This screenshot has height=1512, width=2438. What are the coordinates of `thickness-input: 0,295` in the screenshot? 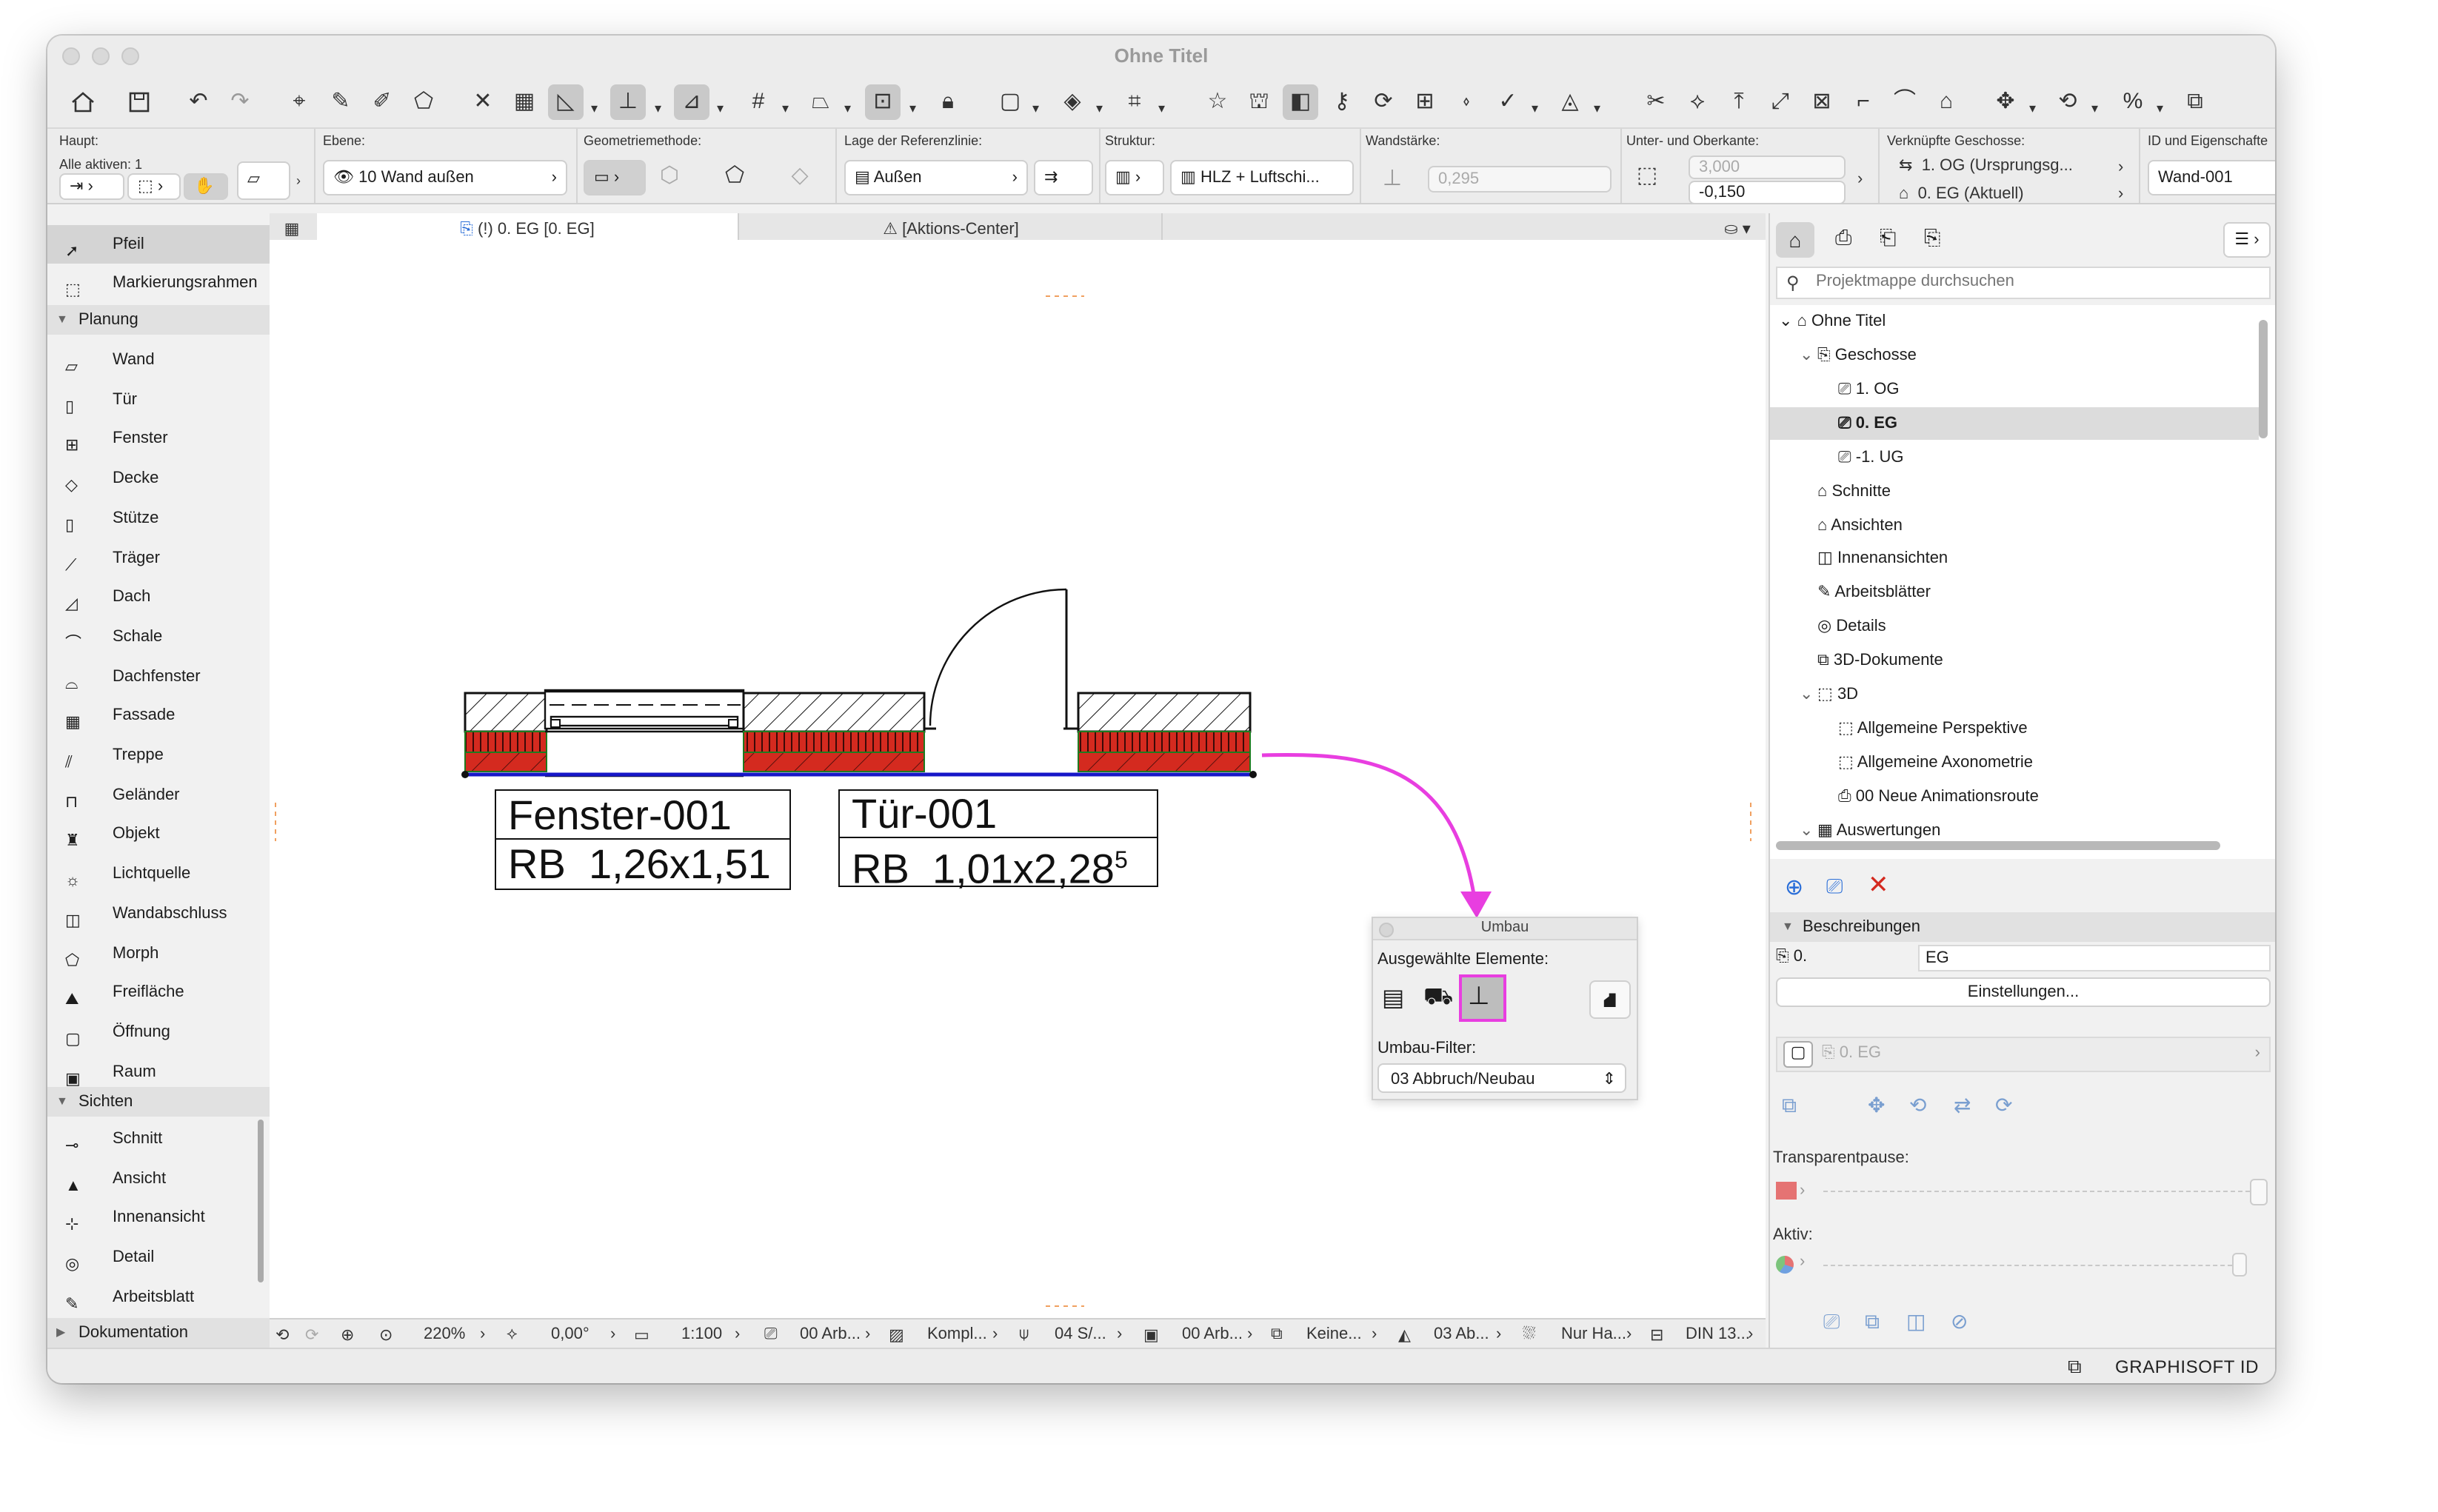 It's located at (1520, 179).